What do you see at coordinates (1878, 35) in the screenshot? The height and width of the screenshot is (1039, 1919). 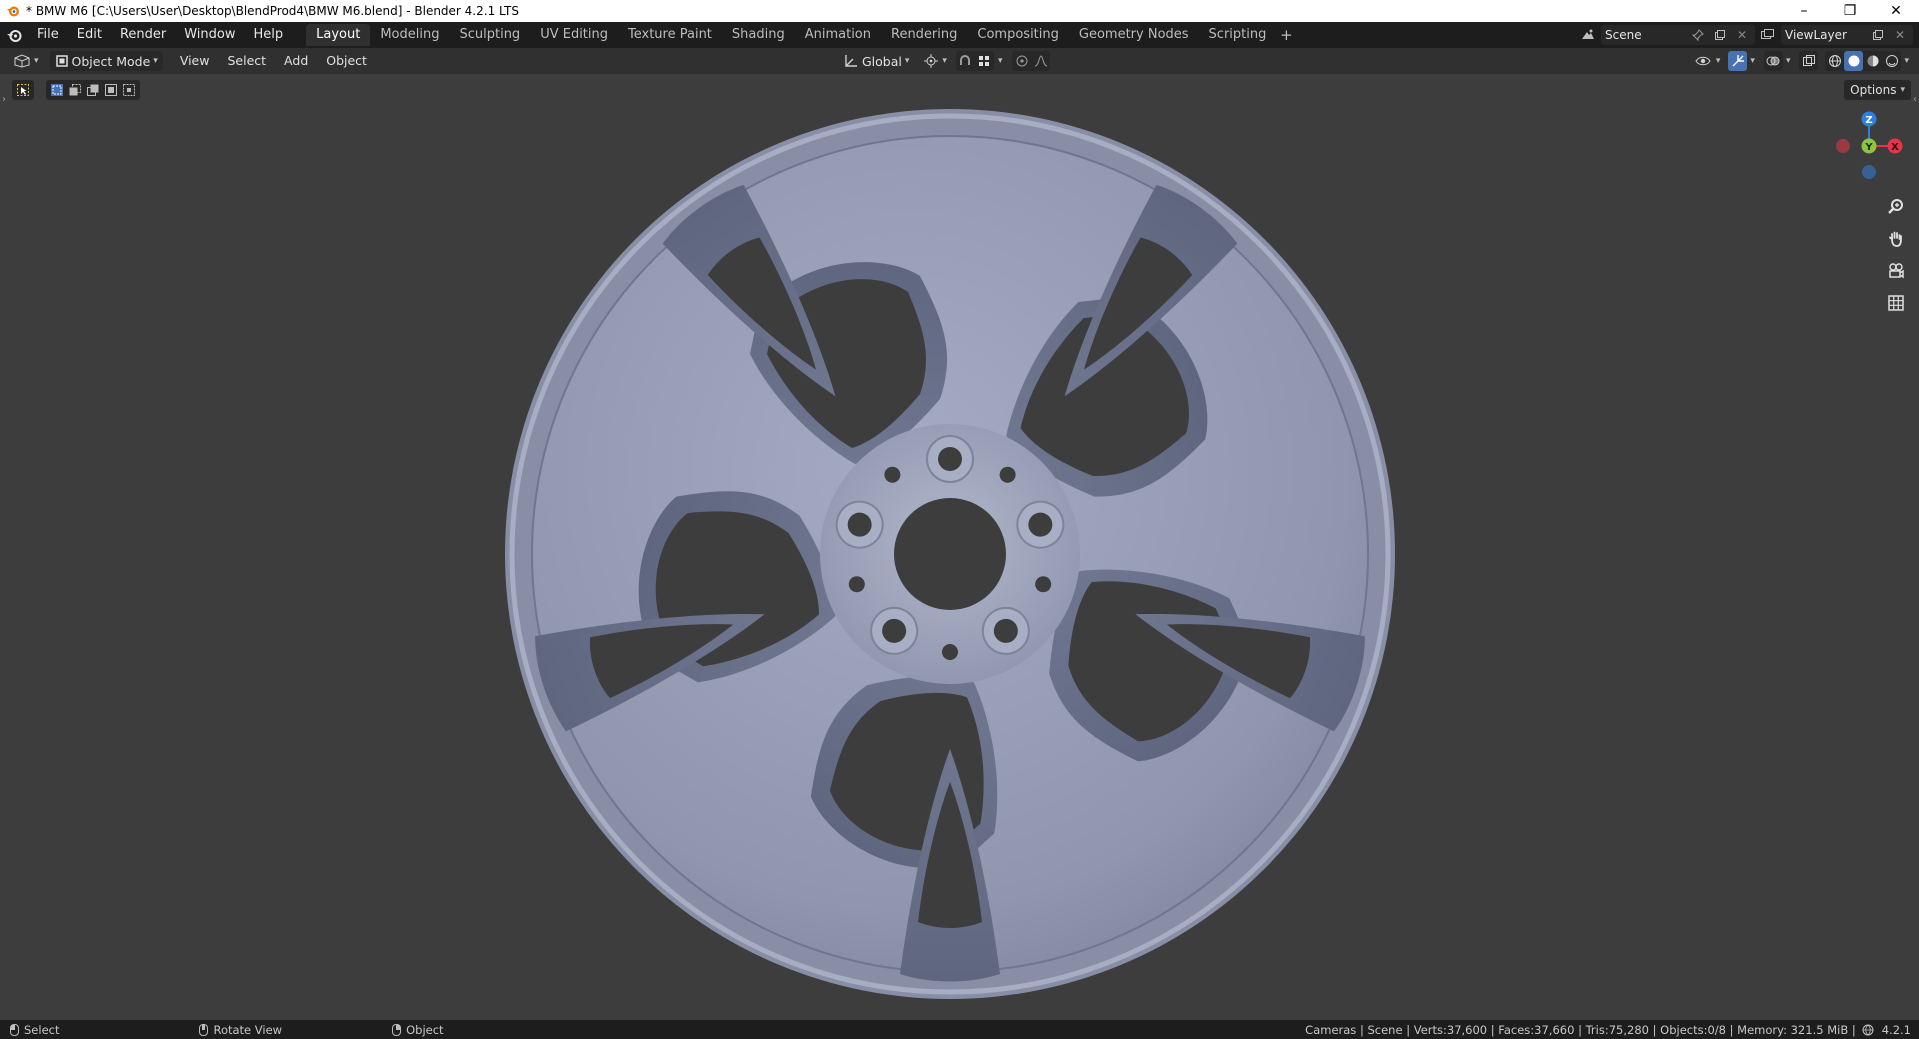 I see `new-view-layer-icon` at bounding box center [1878, 35].